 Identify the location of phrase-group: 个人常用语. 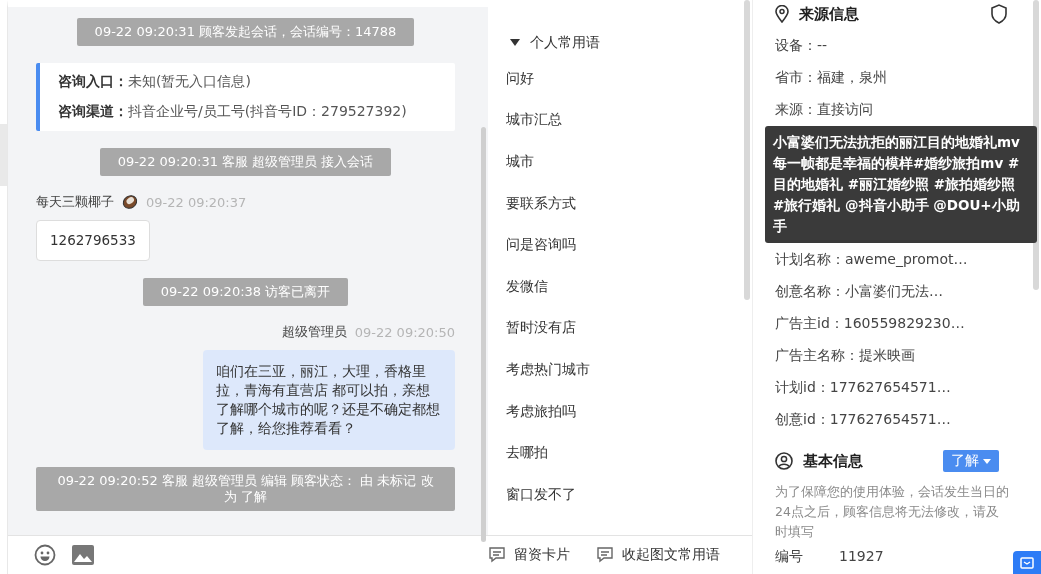
(629, 43).